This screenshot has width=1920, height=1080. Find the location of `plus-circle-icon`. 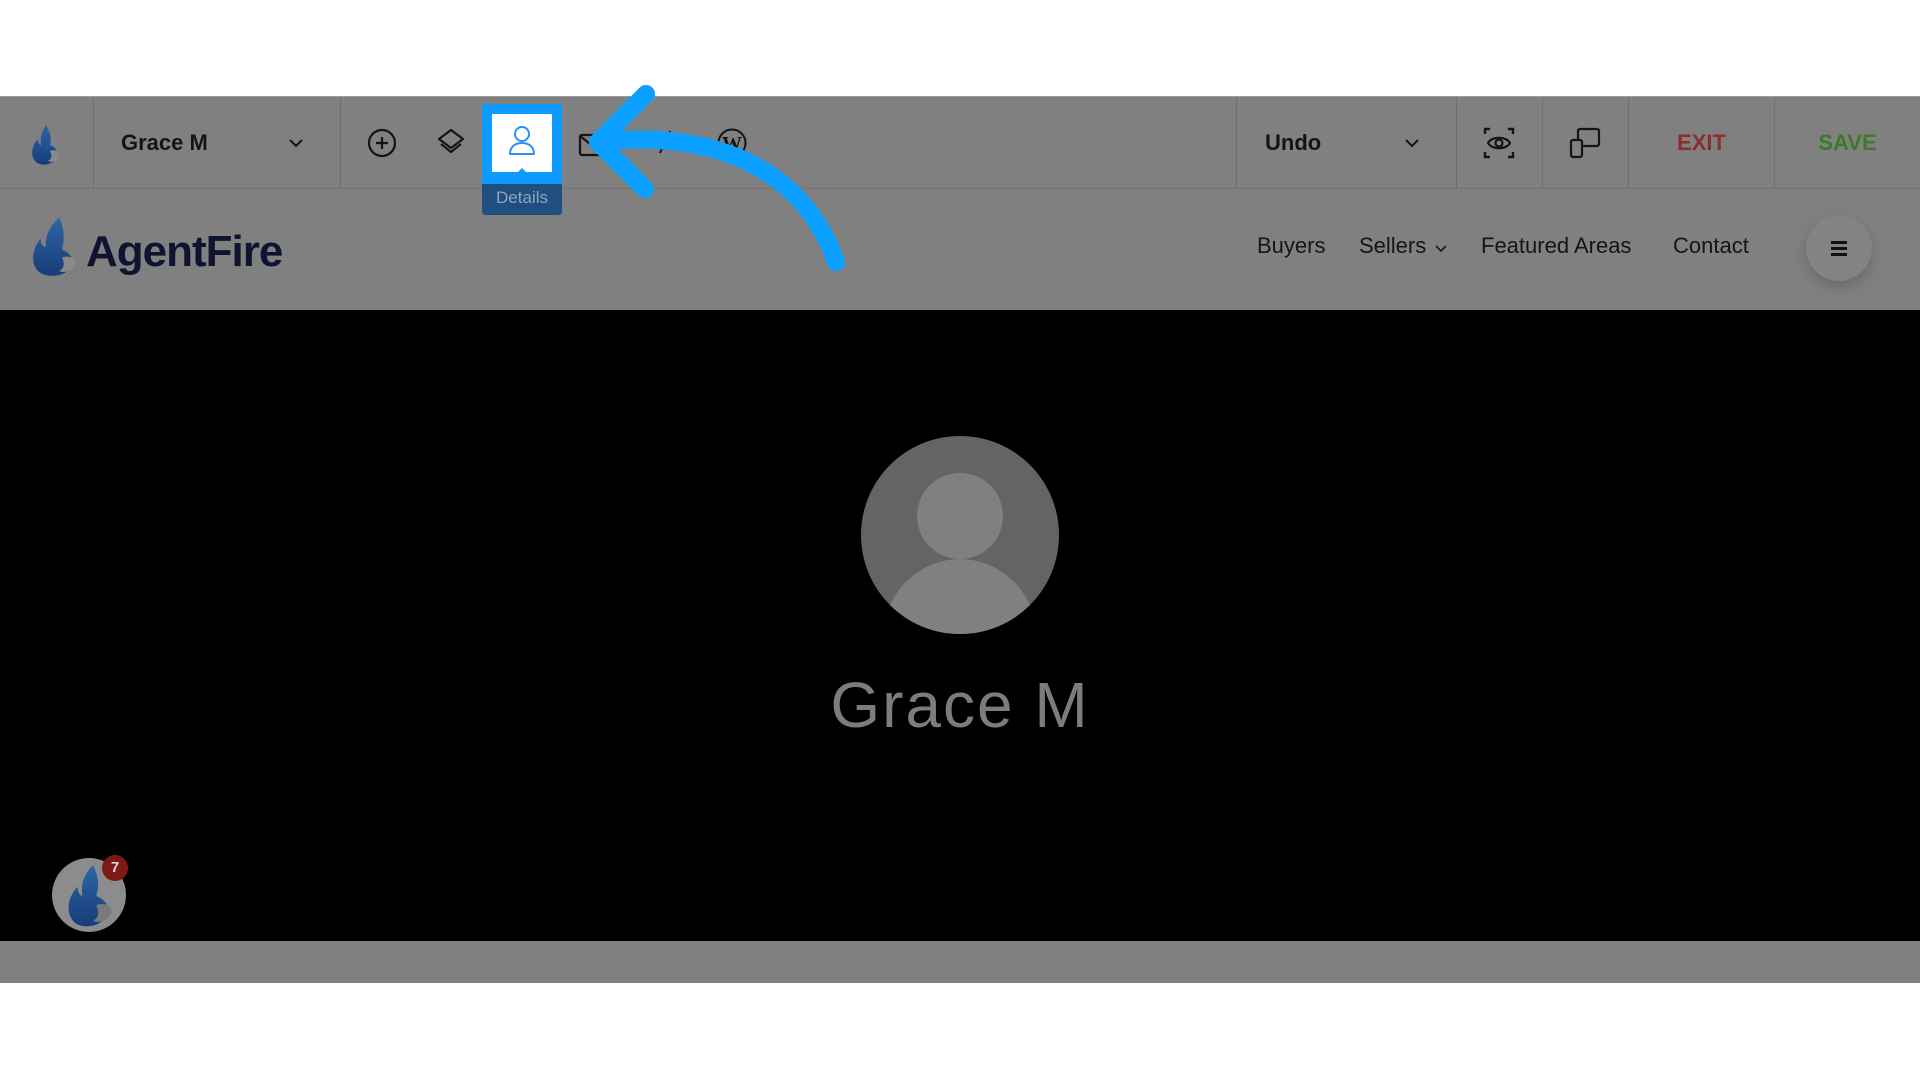

plus-circle-icon is located at coordinates (382, 143).